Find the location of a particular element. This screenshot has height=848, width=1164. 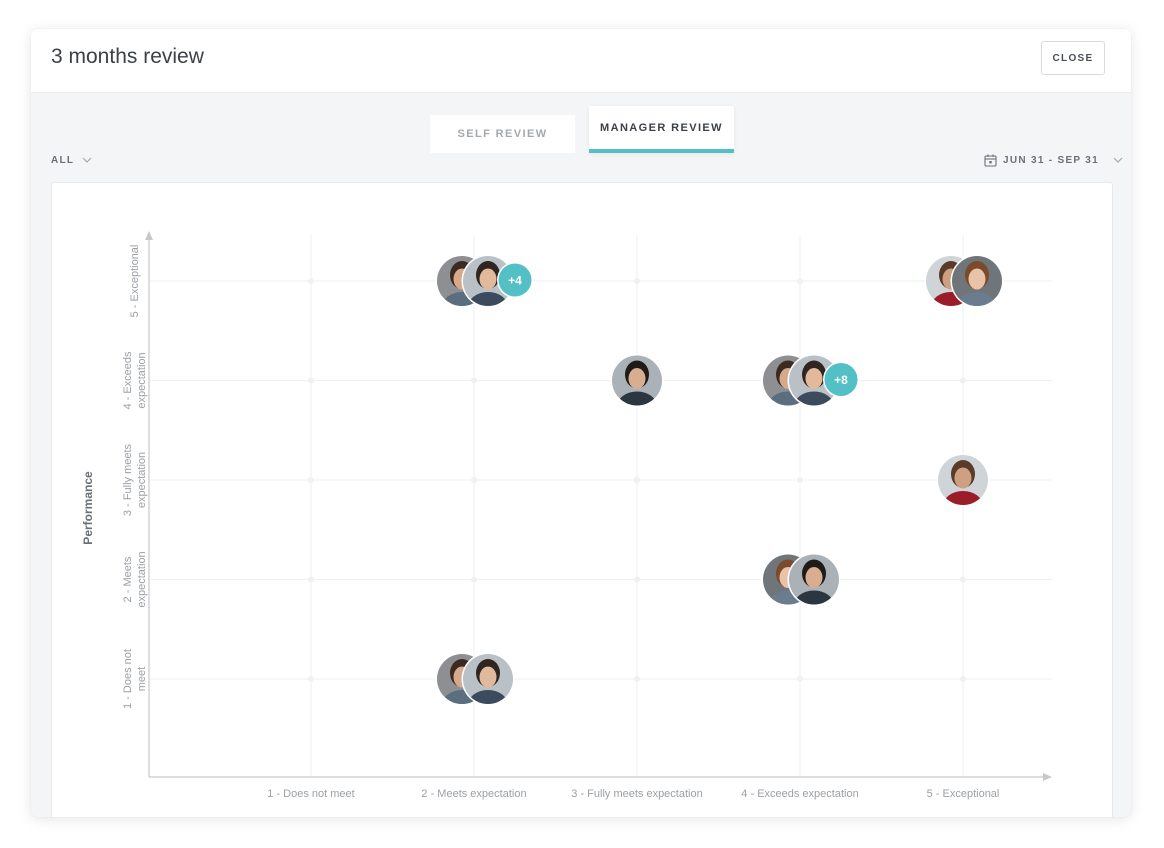

calendar-icon is located at coordinates (990, 160).